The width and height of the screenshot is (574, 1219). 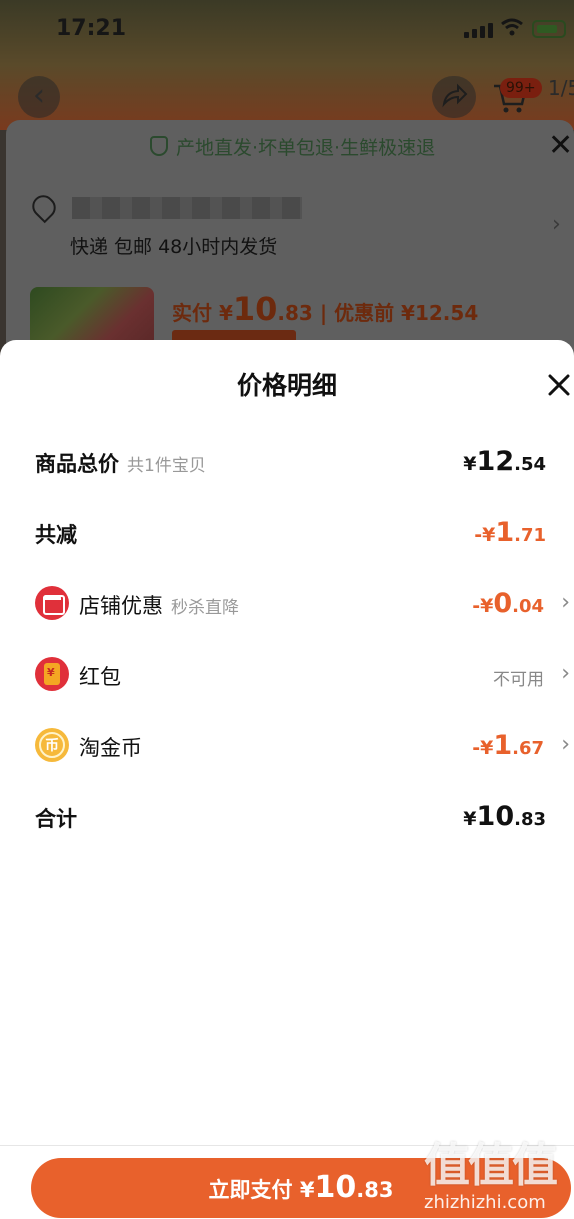 What do you see at coordinates (306, 148) in the screenshot?
I see `guarantee-text: 产地直发·坏单包退·生鲜极速退` at bounding box center [306, 148].